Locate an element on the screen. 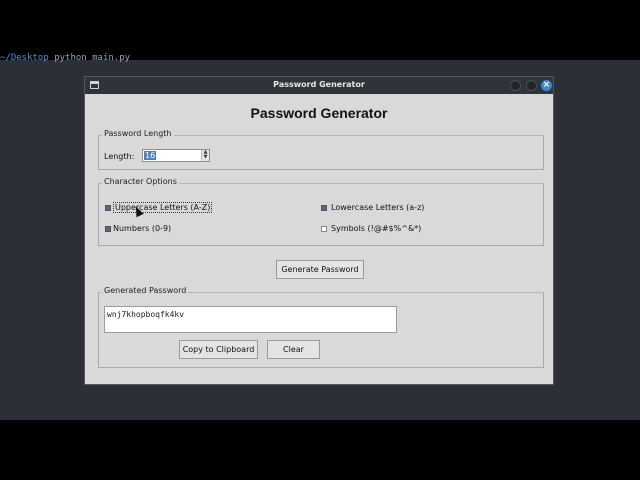 This screenshot has height=480, width=640. close-icon: × is located at coordinates (546, 85).